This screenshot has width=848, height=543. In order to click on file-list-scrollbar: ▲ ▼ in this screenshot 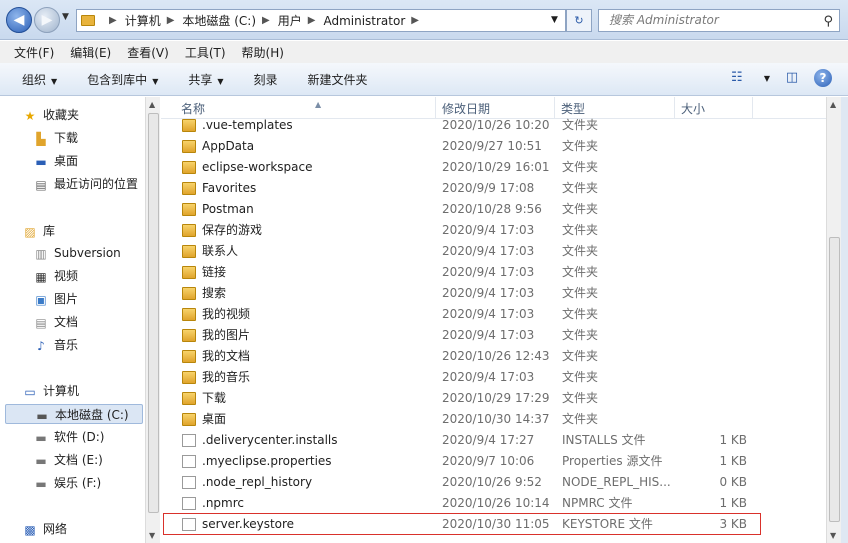, I will do `click(833, 320)`.